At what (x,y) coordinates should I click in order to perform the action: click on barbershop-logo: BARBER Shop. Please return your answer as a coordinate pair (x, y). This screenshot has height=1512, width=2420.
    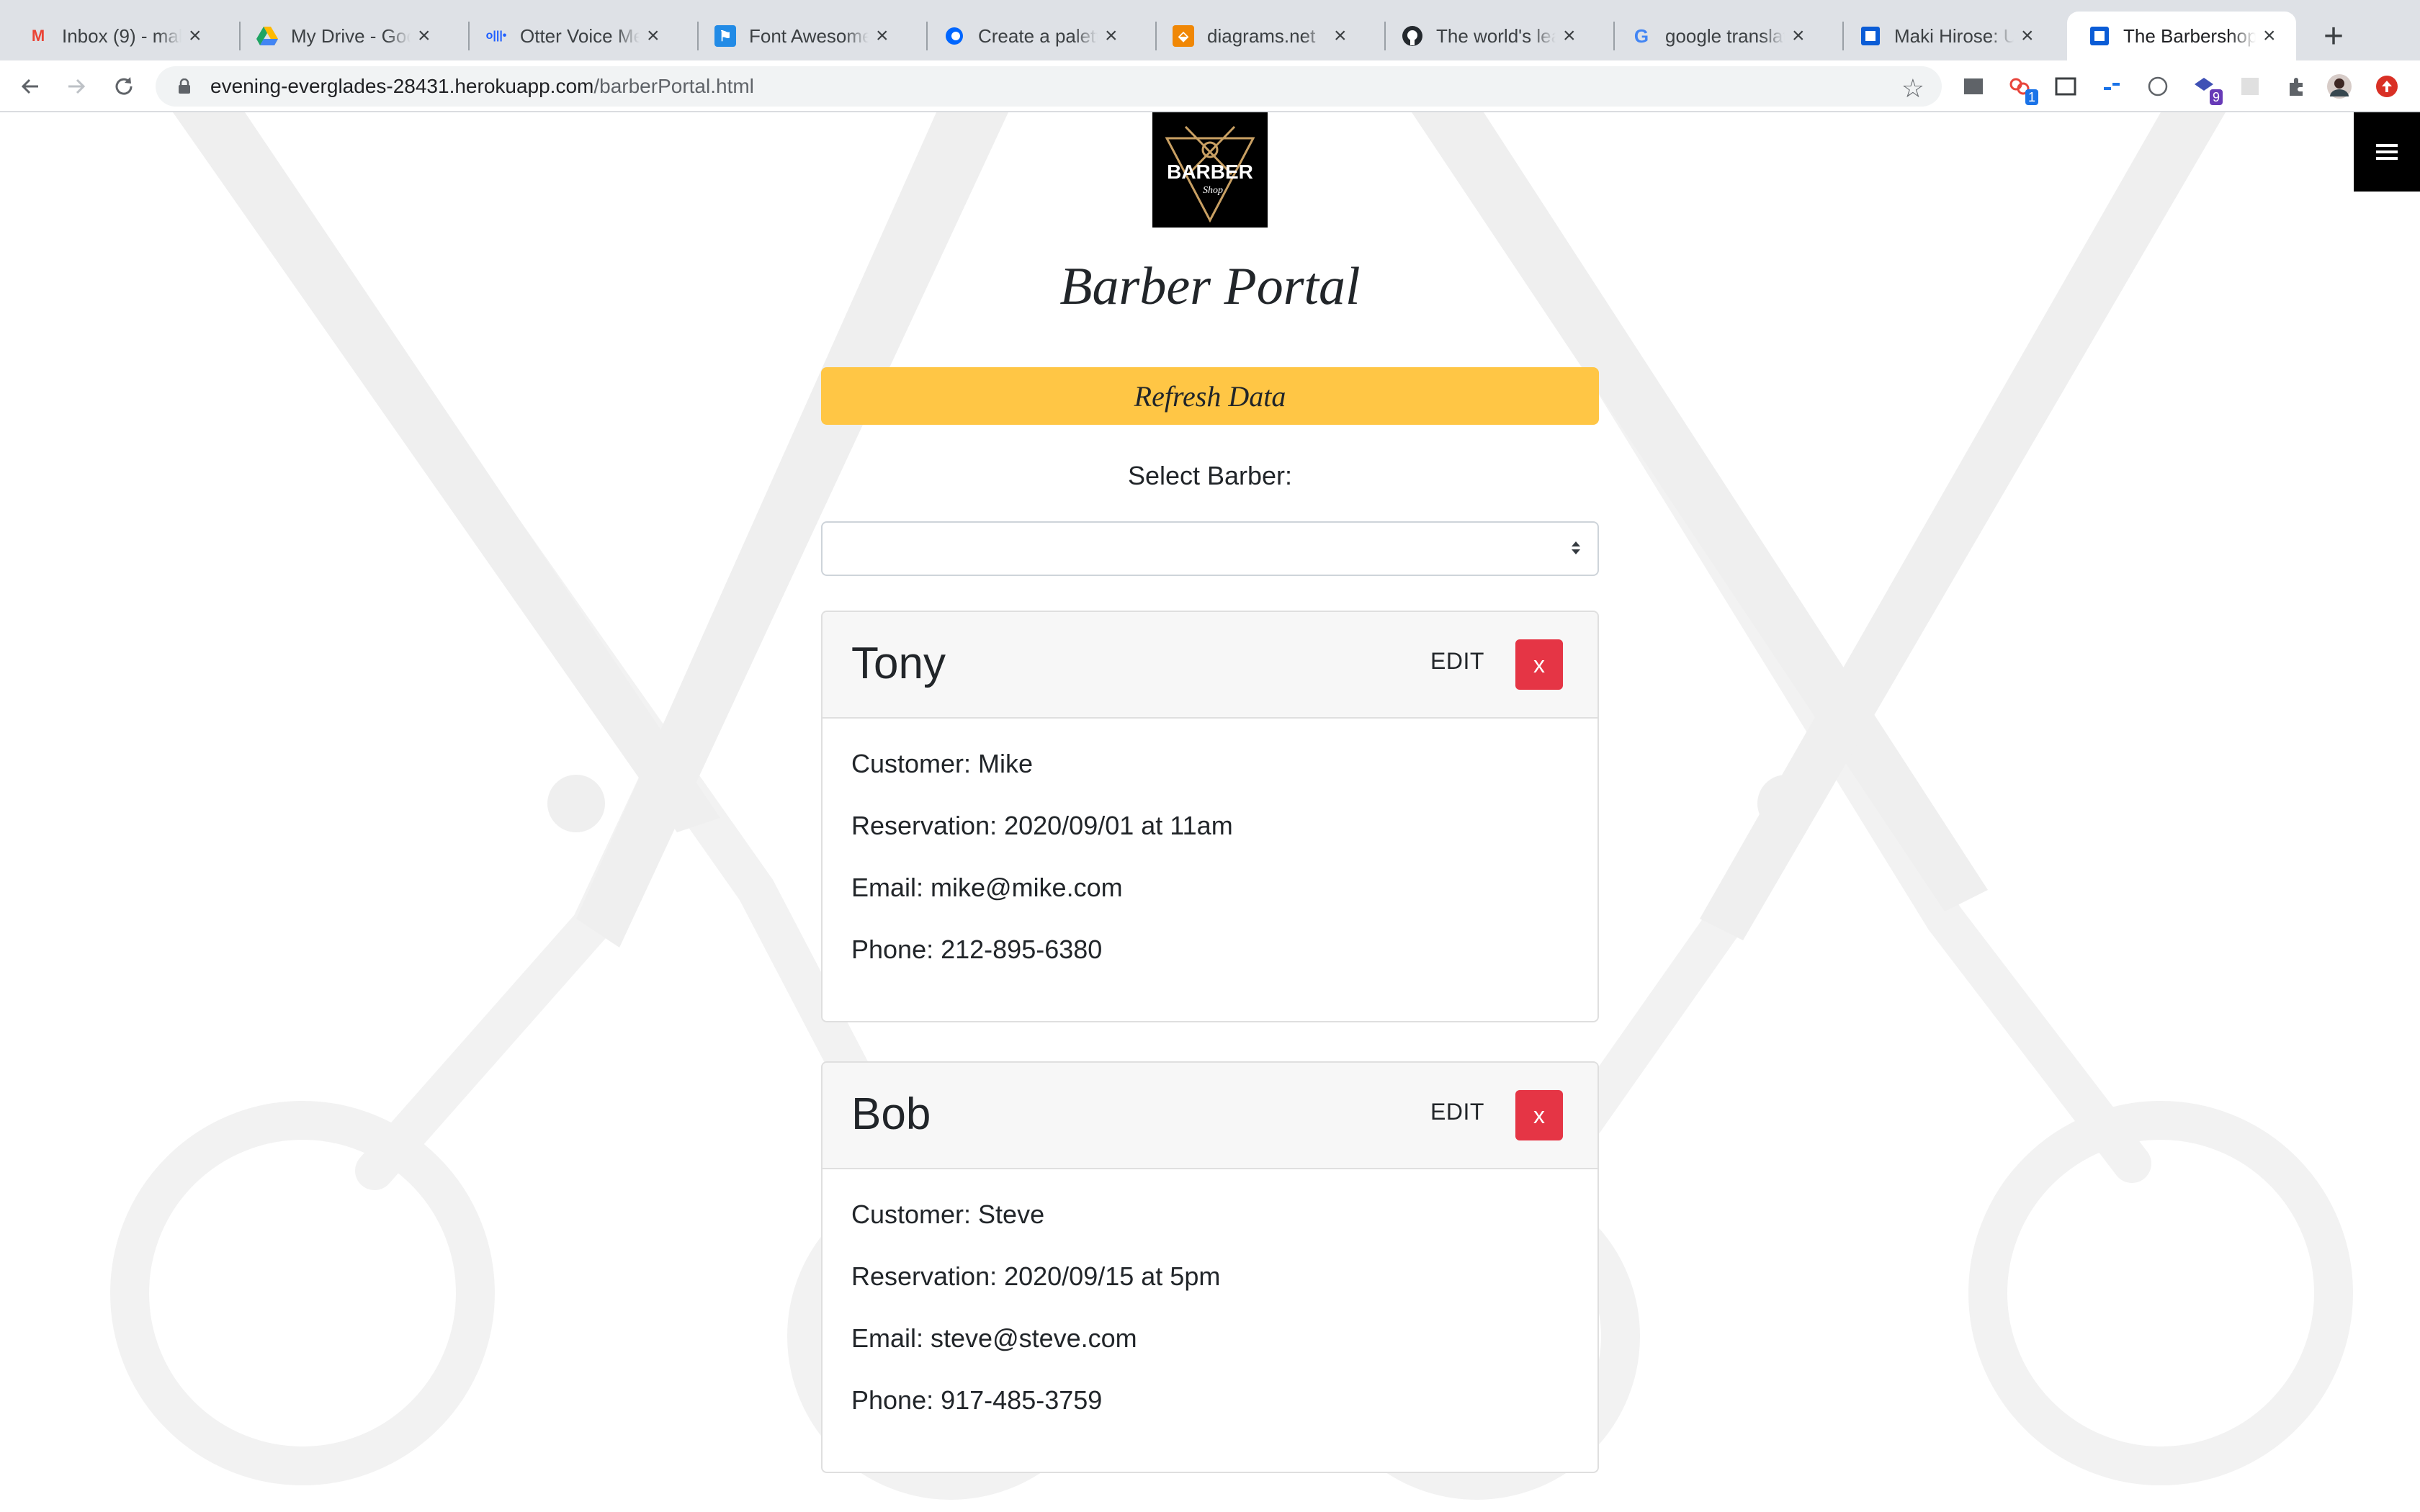
    Looking at the image, I should click on (1210, 170).